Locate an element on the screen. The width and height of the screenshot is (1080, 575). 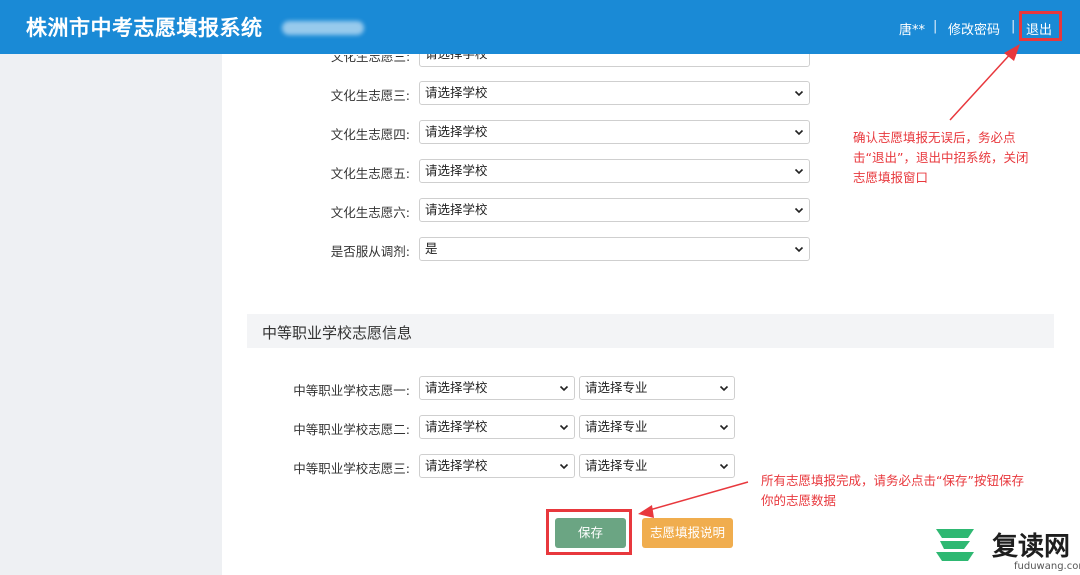
logout-annotation: 确认志愿填报无误后，务必点 击“退出”，退出中招系统，关闭 志愿填报窗口 is located at coordinates (940, 158).